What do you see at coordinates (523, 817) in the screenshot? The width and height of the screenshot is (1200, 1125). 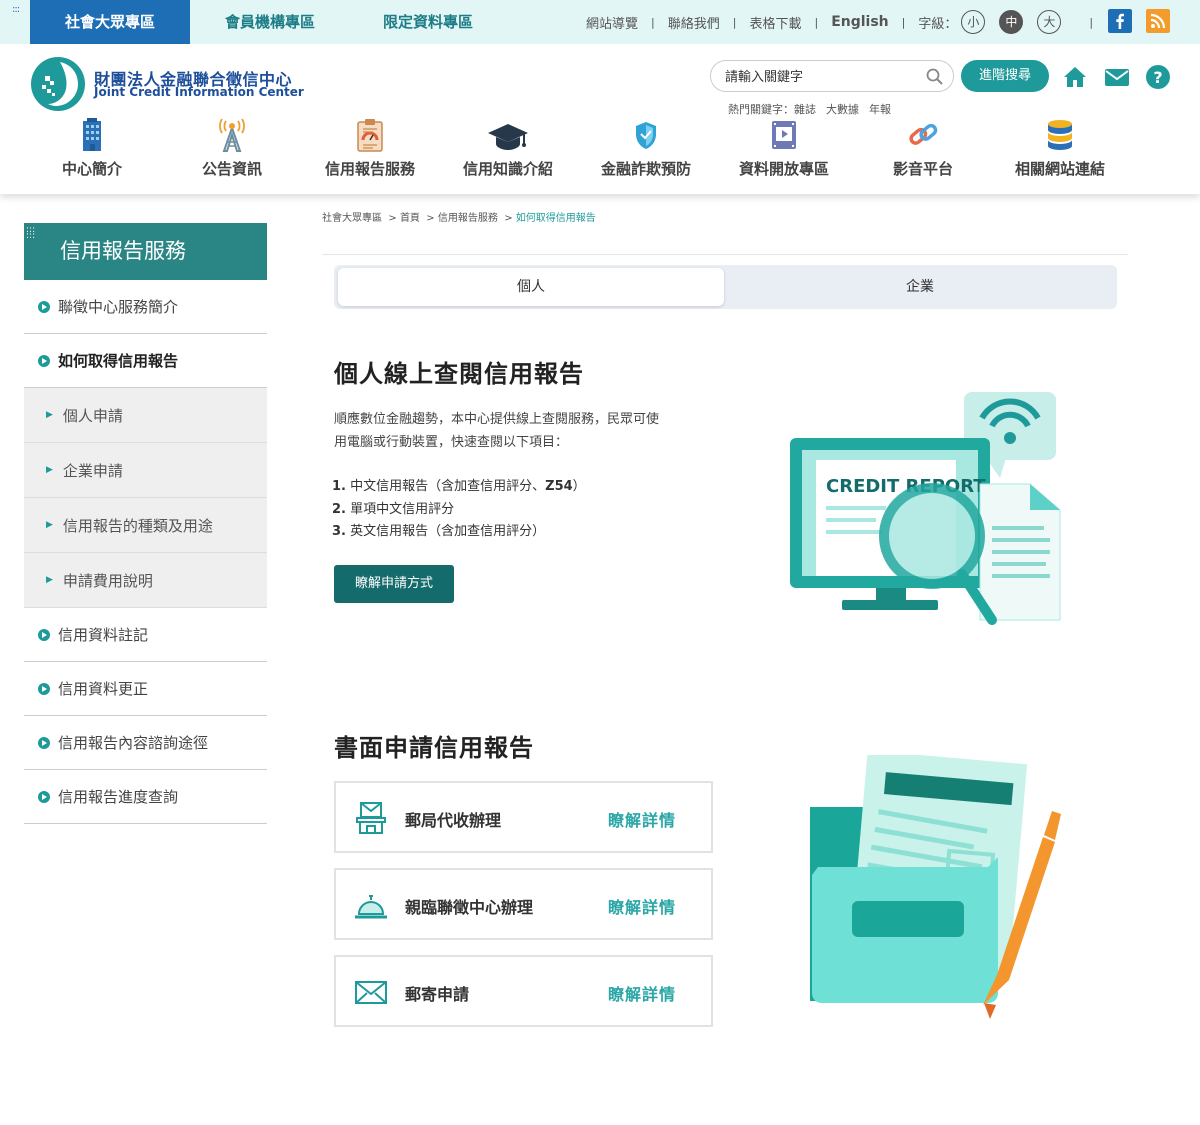 I see `post-office-card: 郵局代收辦理 瞭解詳情` at bounding box center [523, 817].